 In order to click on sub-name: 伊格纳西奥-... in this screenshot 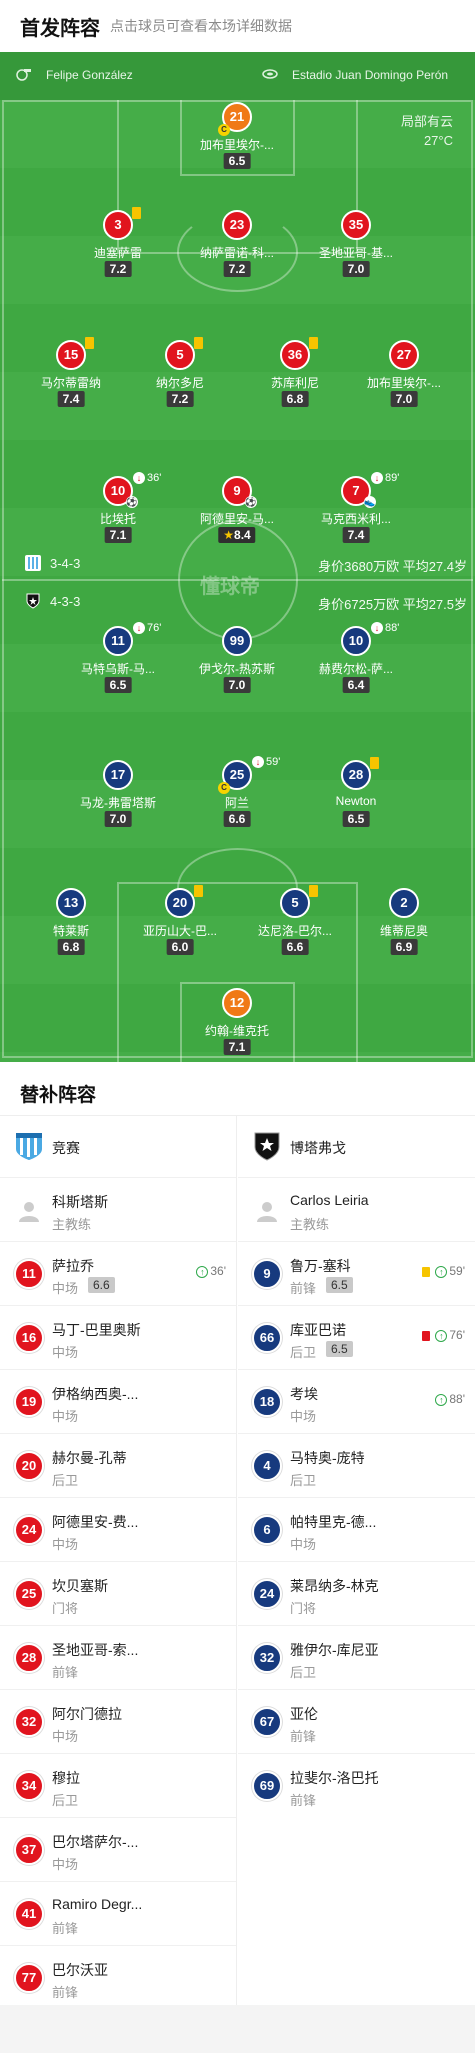, I will do `click(95, 1394)`.